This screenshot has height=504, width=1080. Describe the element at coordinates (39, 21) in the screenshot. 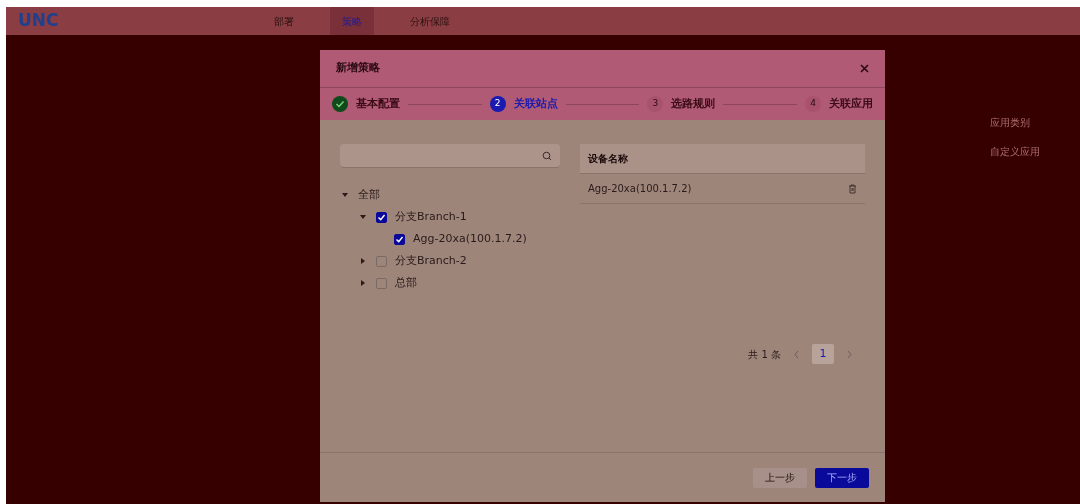

I see `logo: UNC` at that location.